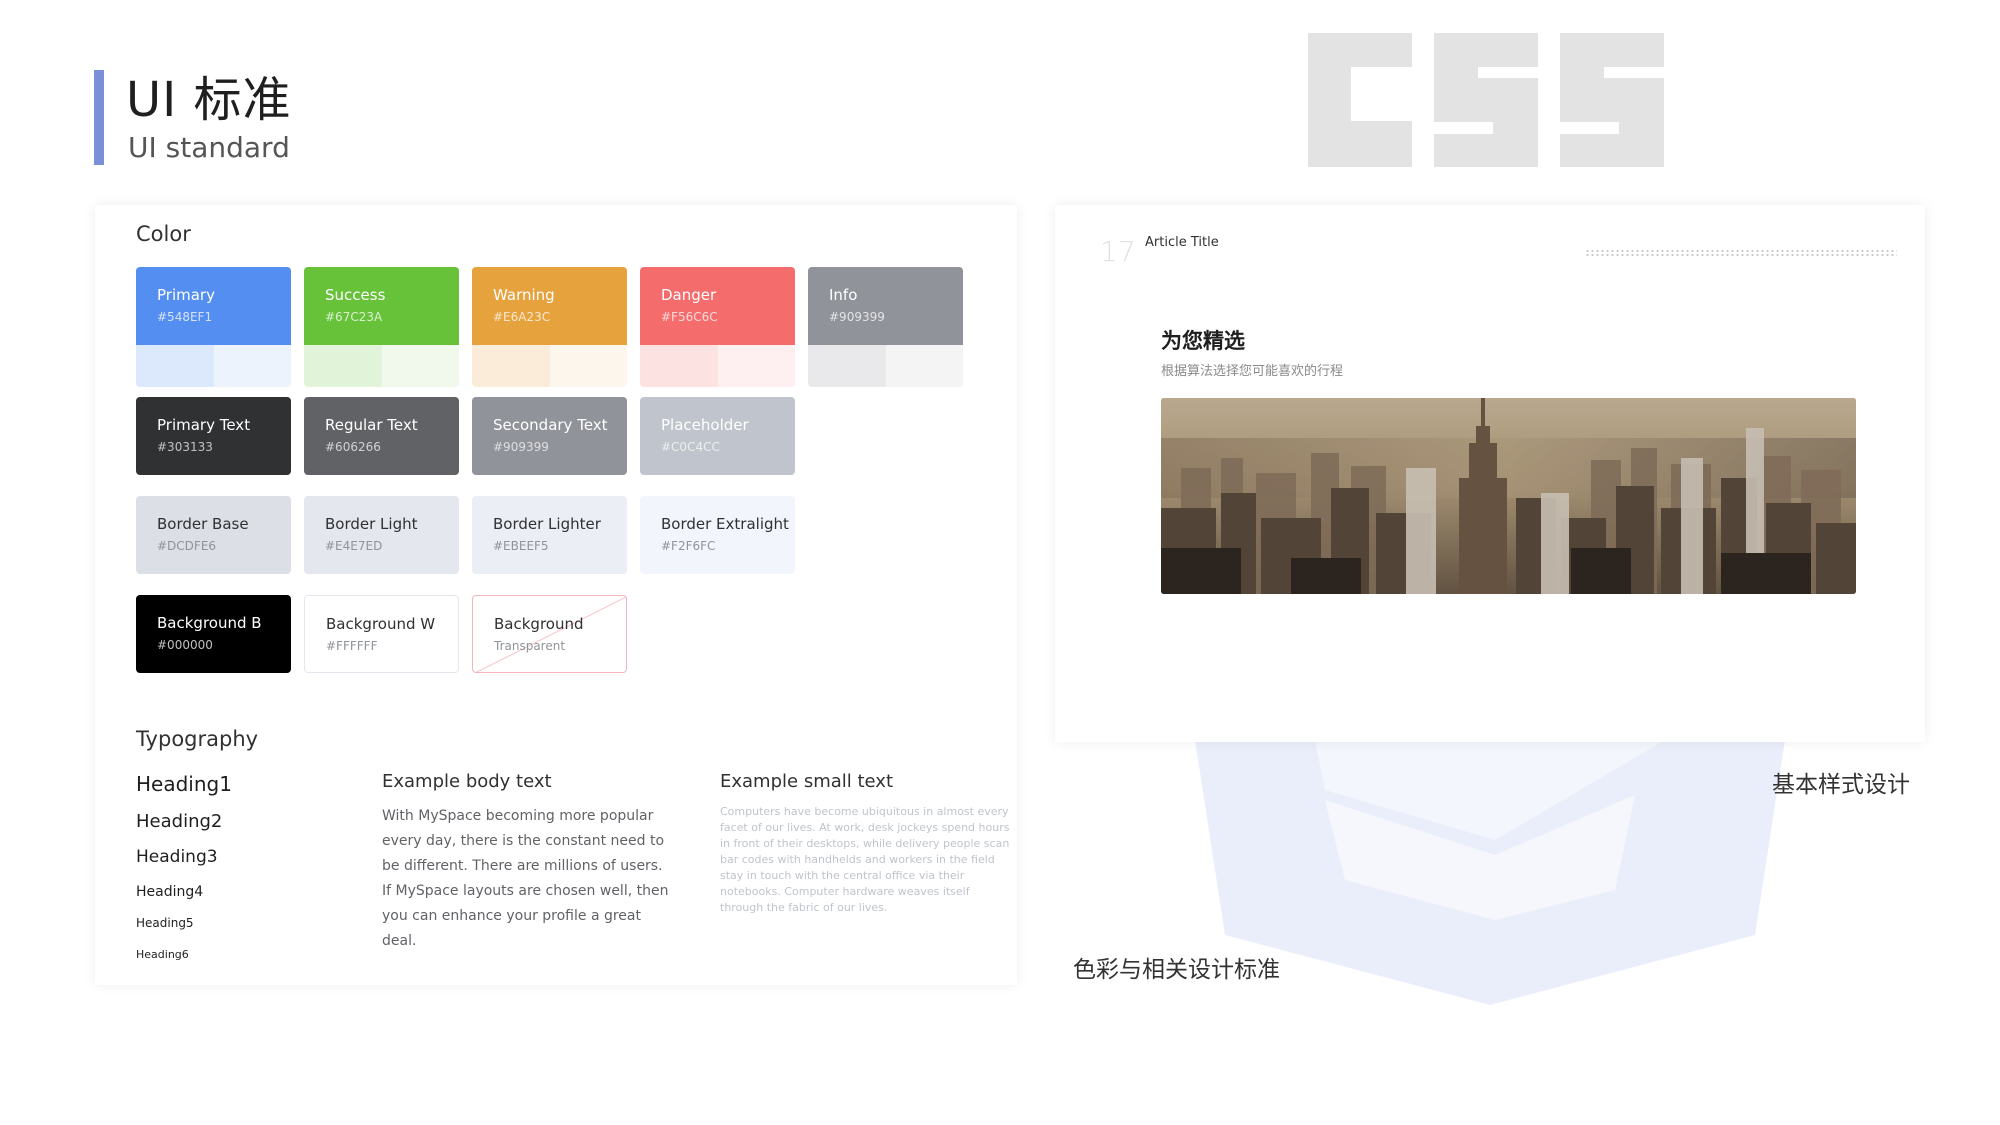 The image size is (2000, 1125). Describe the element at coordinates (203, 524) in the screenshot. I see `swatch-name: Border Base` at that location.